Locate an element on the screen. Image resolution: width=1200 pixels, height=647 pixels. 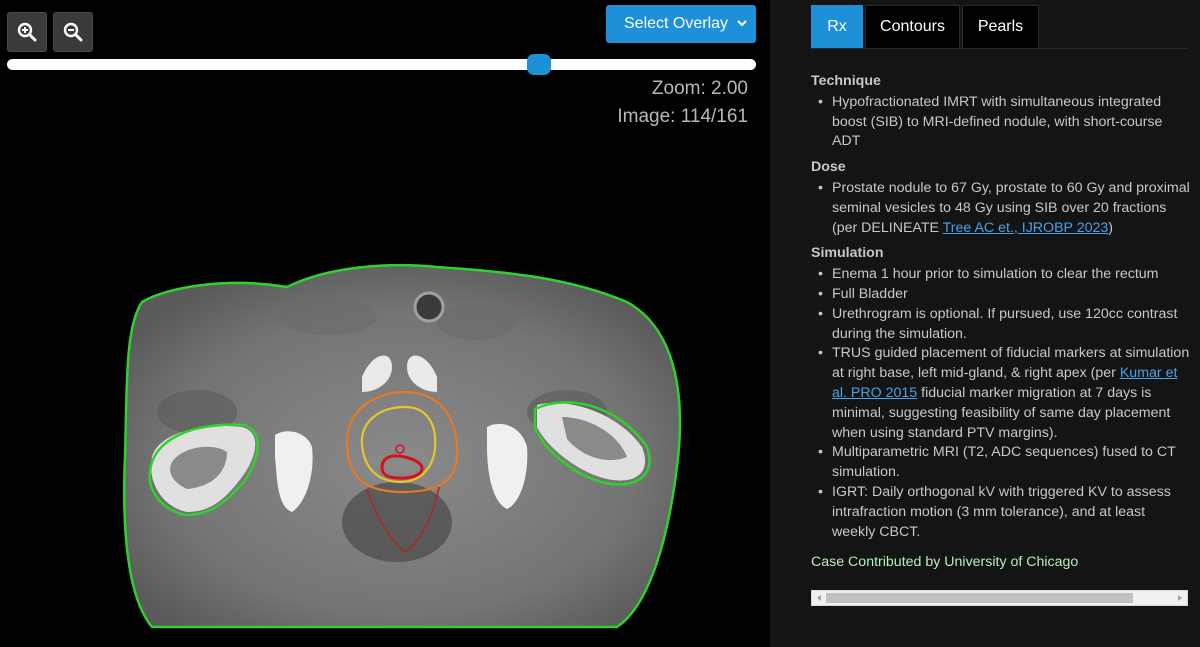
zoom-out-icon is located at coordinates (73, 32).